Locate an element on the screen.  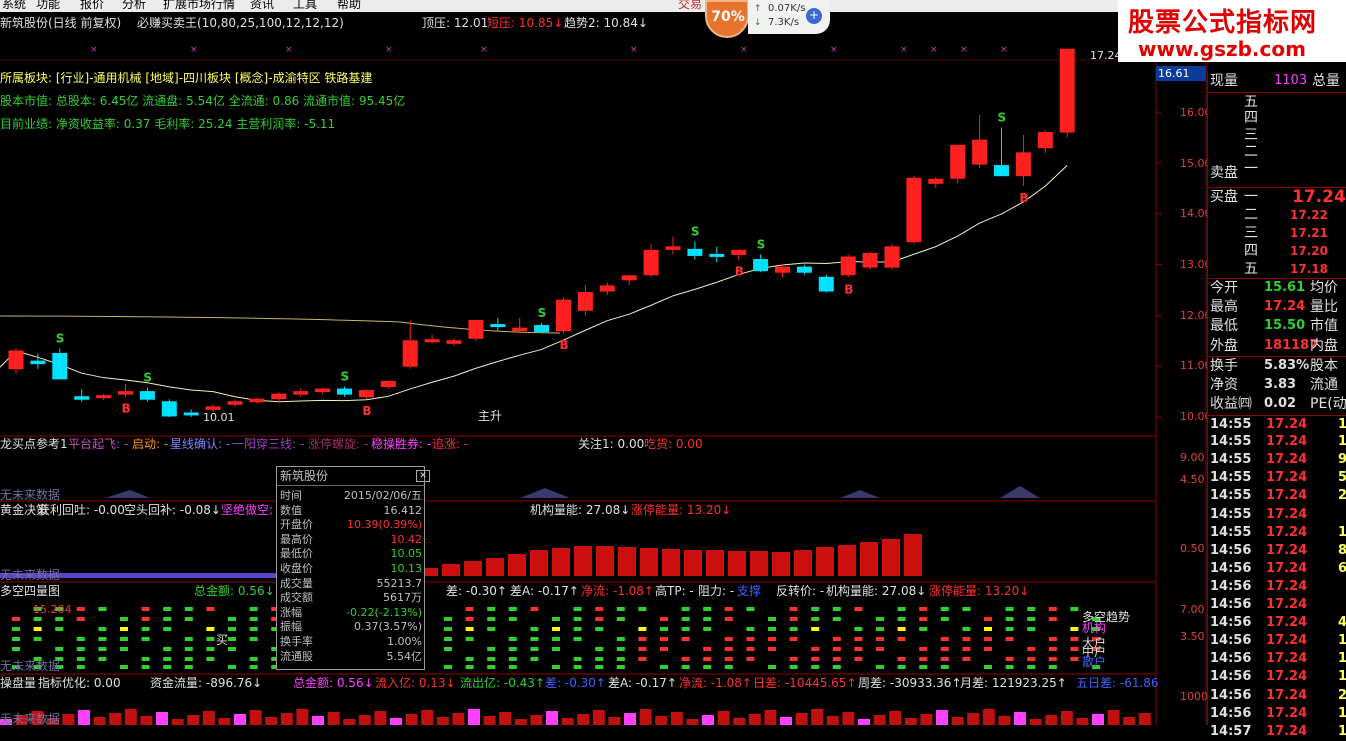
outflow: 流出亿: -0.43↑ is located at coordinates (502, 683).